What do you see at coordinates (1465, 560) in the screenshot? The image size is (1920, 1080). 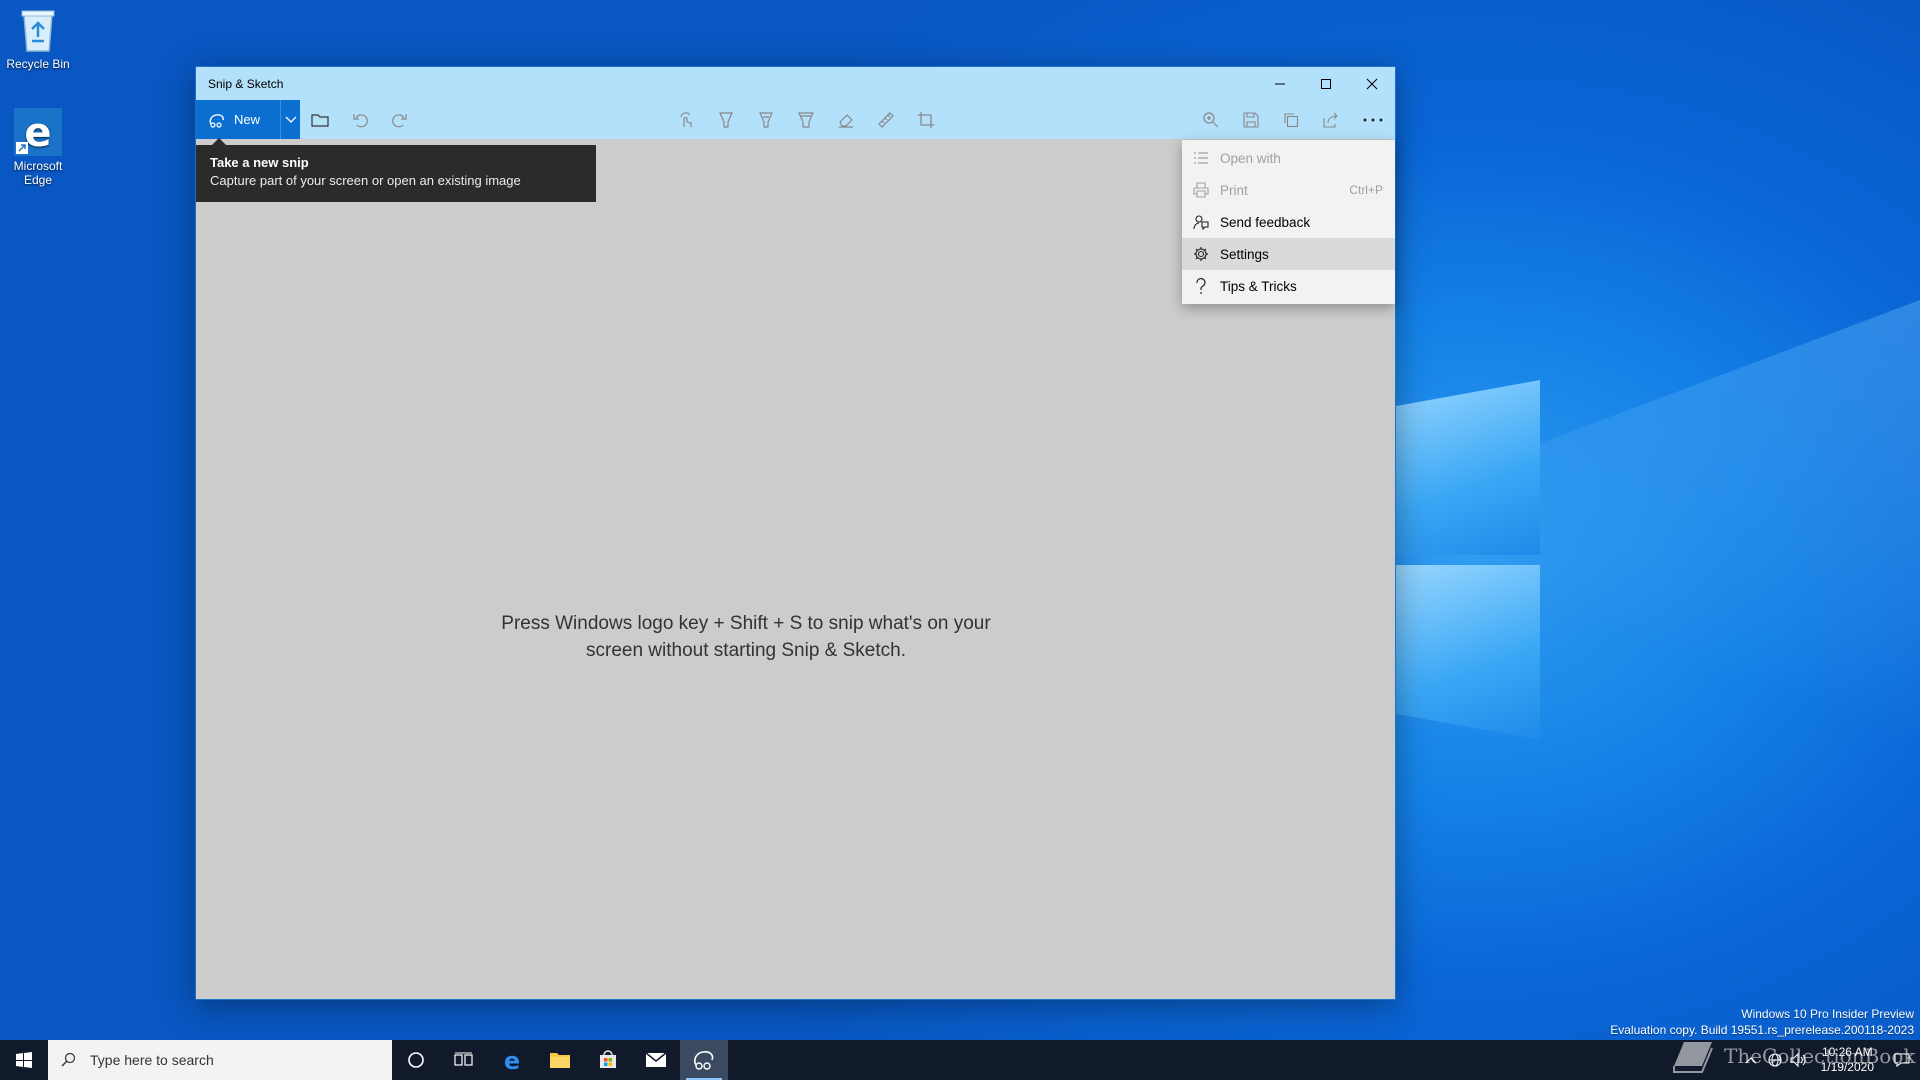 I see `wallpaper-windows-logo` at bounding box center [1465, 560].